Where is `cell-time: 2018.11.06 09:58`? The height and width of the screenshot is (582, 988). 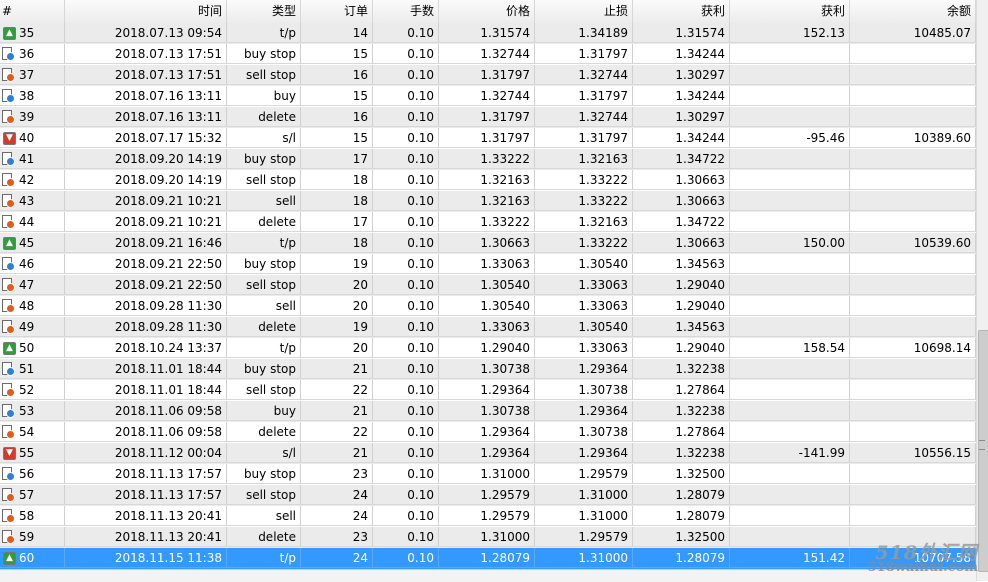
cell-time: 2018.11.06 09:58 is located at coordinates (146, 411).